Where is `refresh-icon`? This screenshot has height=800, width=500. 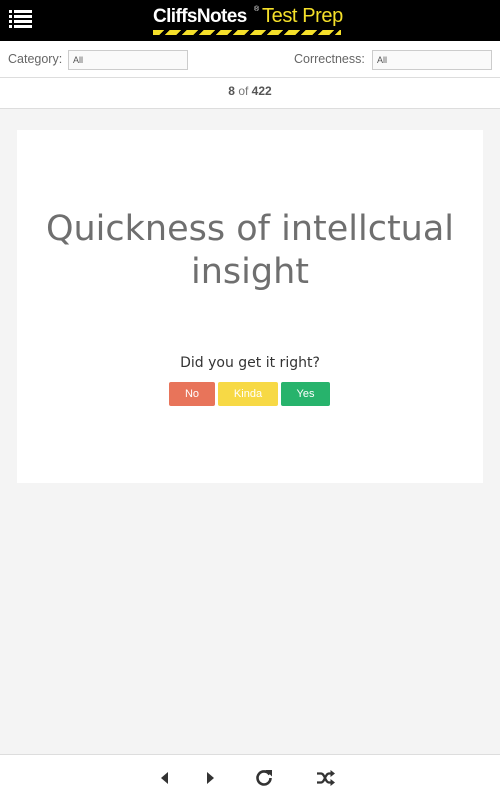
refresh-icon is located at coordinates (264, 778).